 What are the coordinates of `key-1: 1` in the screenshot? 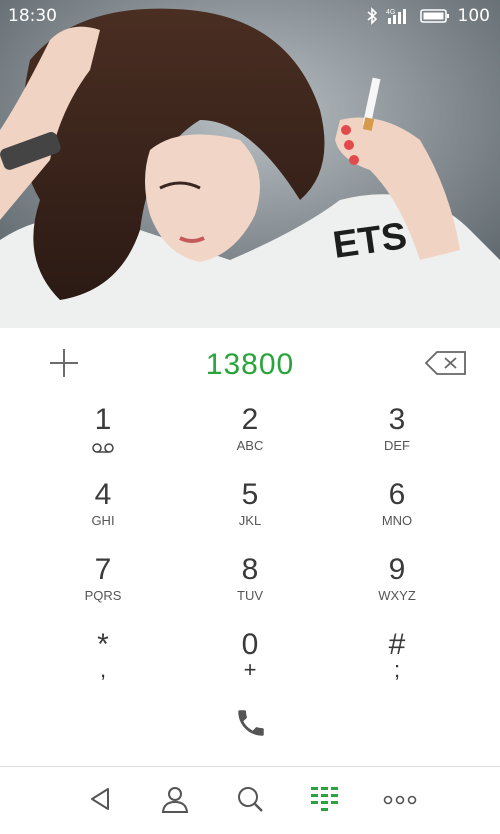 It's located at (103, 435).